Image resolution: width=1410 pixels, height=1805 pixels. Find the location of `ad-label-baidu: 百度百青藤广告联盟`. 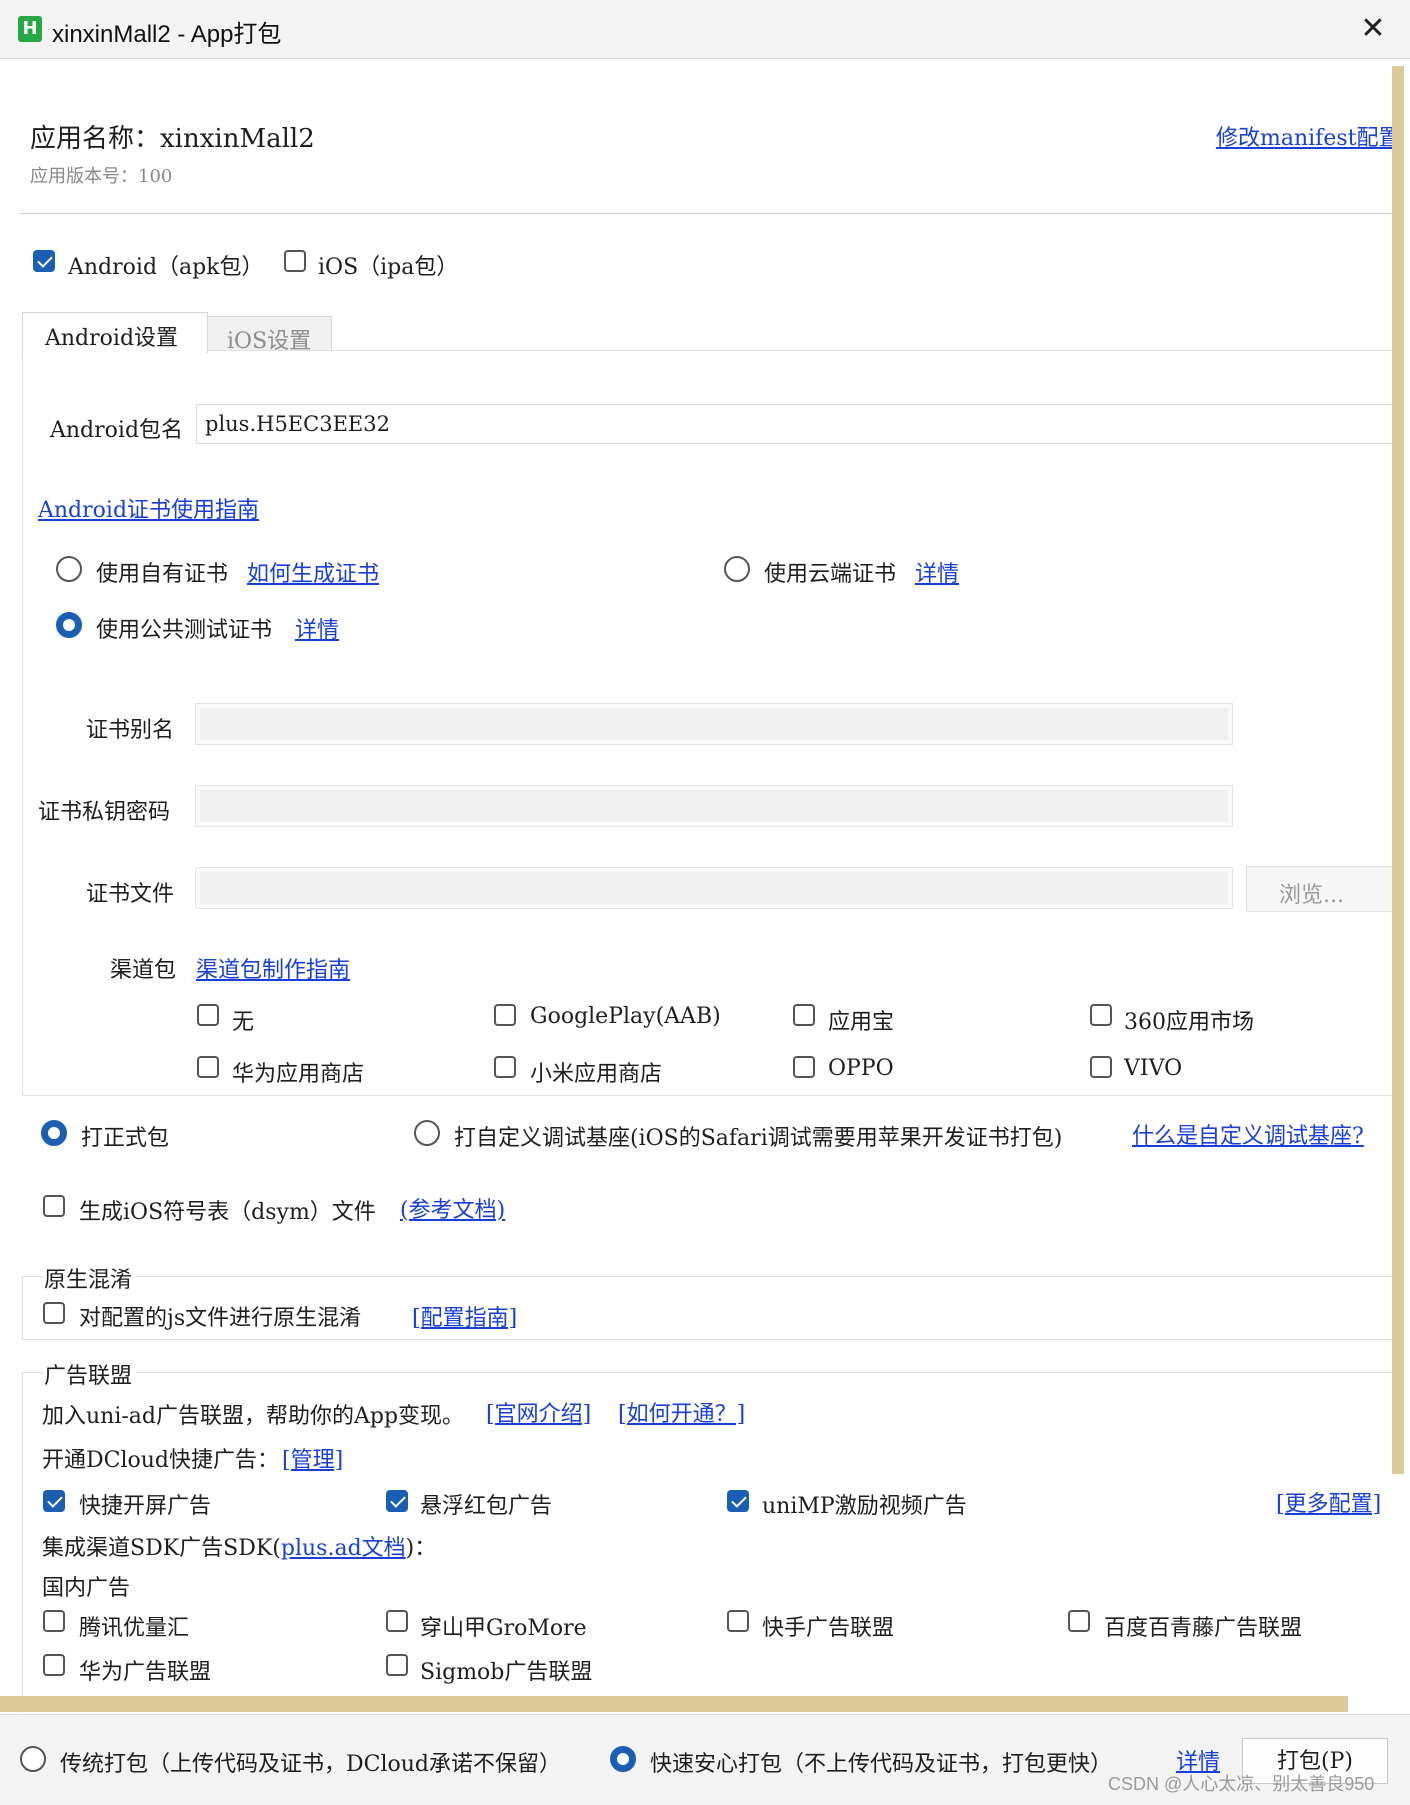

ad-label-baidu: 百度百青藤广告联盟 is located at coordinates (1203, 1628).